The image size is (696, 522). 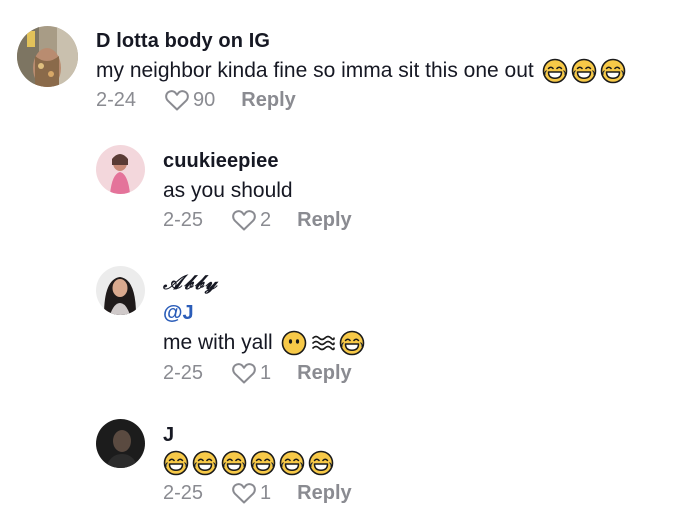 I want to click on comment-text: me with yall, so click(x=264, y=343).